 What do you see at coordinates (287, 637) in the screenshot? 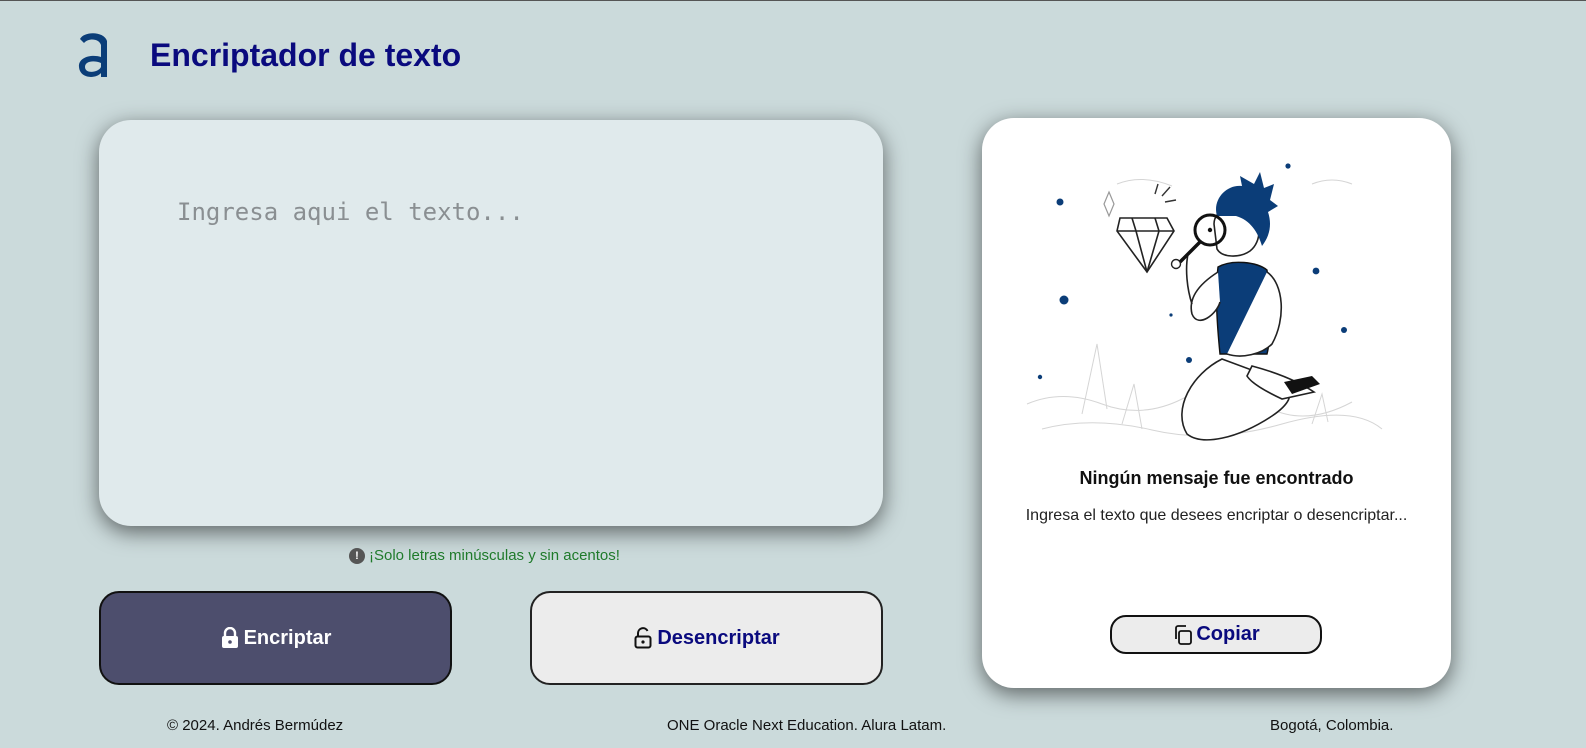
I see `encrypt-button-label: Encriptar` at bounding box center [287, 637].